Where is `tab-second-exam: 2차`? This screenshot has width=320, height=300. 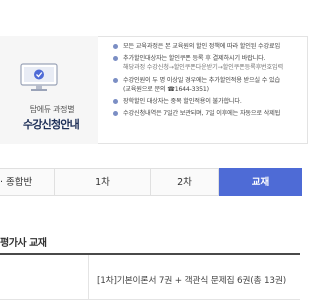
tab-second-exam: 2차 is located at coordinates (185, 182).